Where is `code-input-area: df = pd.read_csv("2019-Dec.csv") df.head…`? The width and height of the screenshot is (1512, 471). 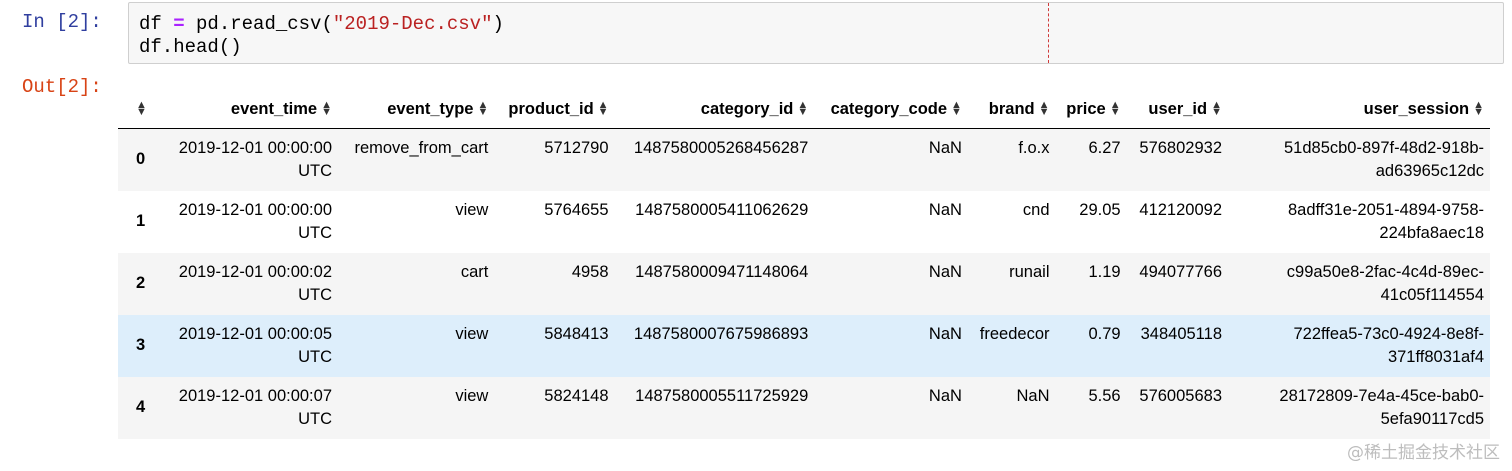 code-input-area: df = pd.read_csv("2019-Dec.csv") df.head… is located at coordinates (816, 33).